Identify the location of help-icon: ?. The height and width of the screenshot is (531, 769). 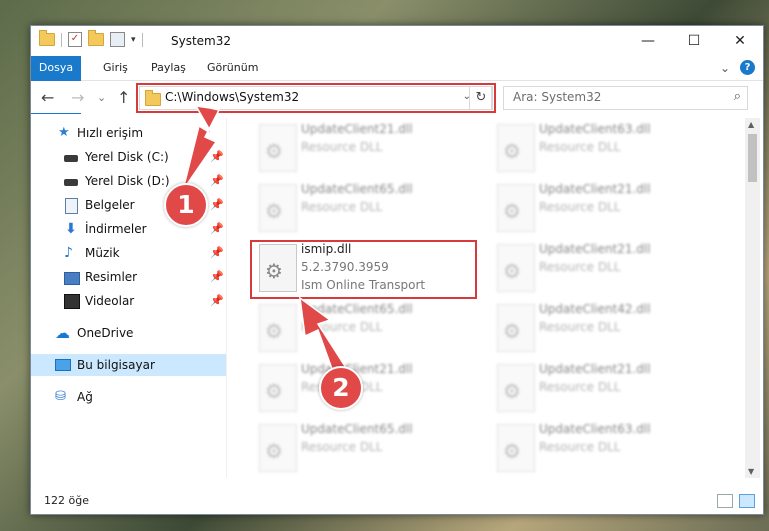
(747, 67).